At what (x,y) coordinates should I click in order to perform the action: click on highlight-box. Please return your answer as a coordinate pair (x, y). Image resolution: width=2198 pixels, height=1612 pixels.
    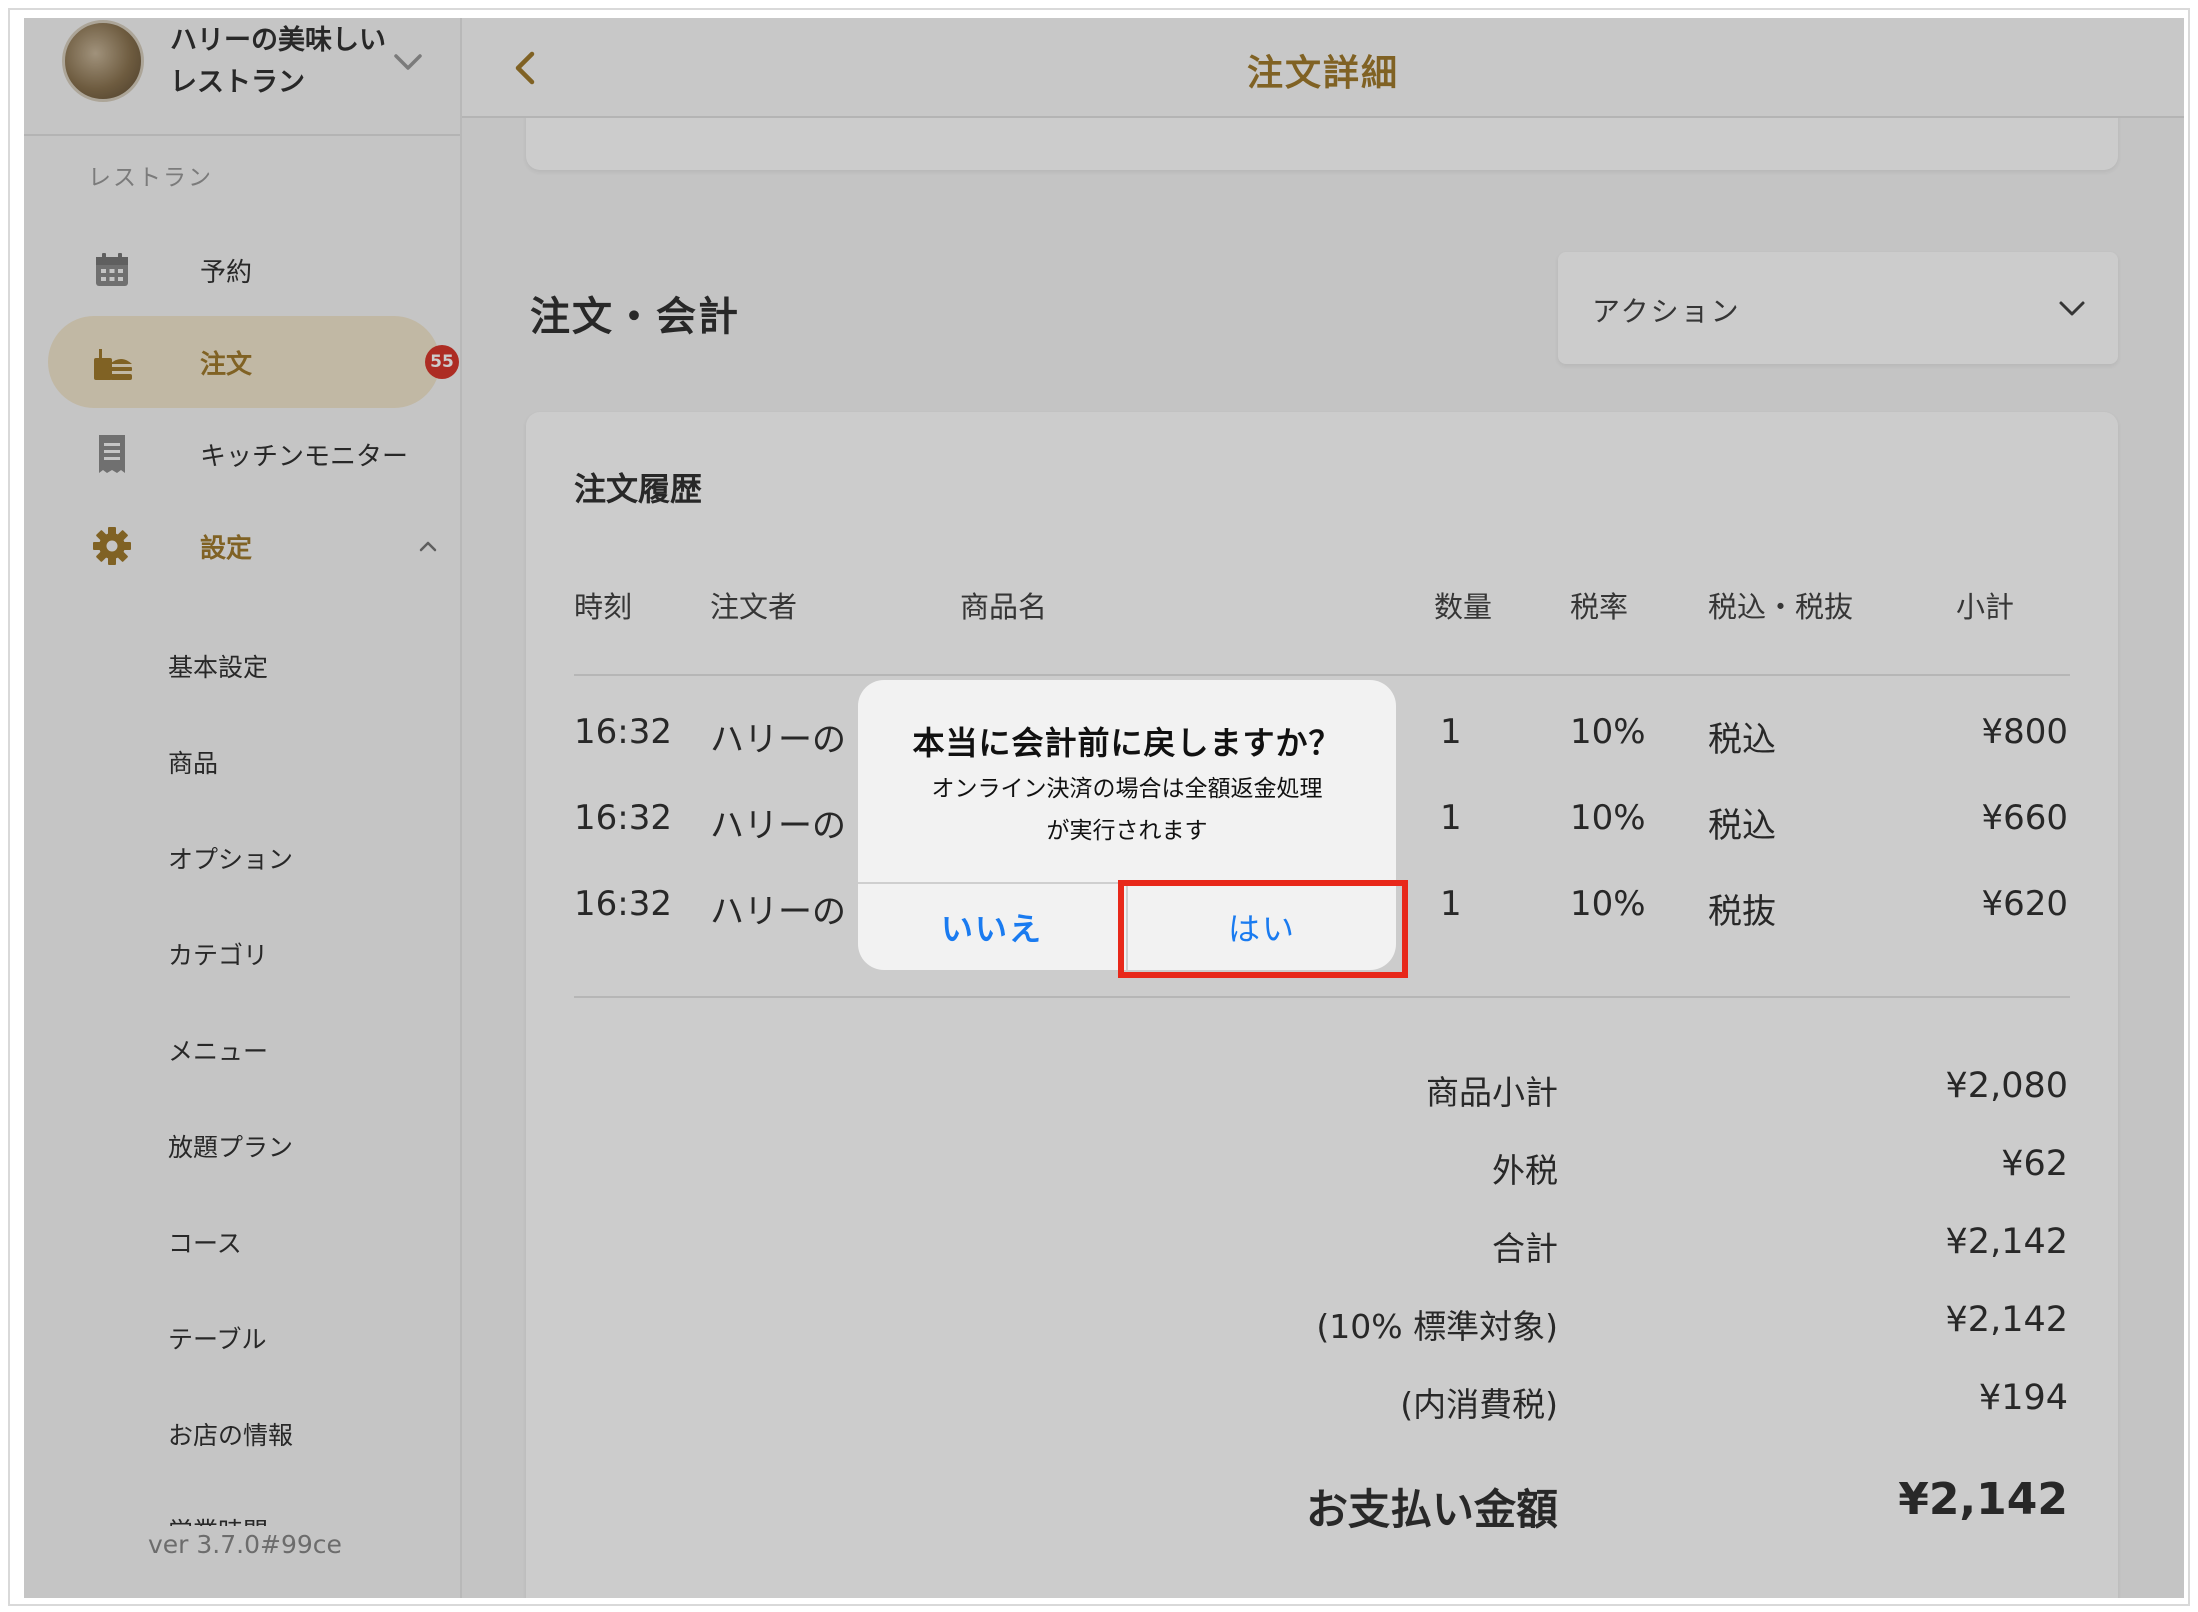
    Looking at the image, I should click on (1263, 929).